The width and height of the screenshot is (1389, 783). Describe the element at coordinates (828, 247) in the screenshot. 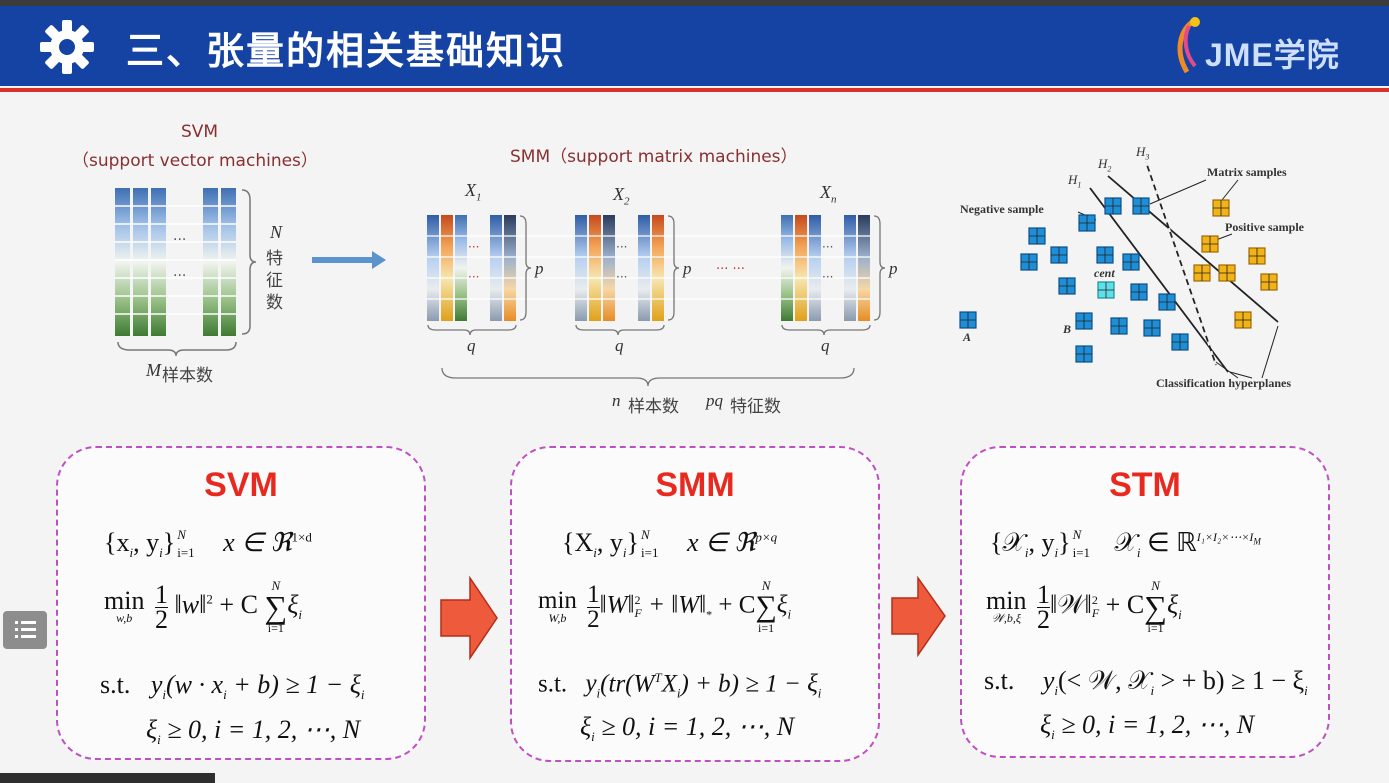

I see `smm-dots-na: ···` at that location.